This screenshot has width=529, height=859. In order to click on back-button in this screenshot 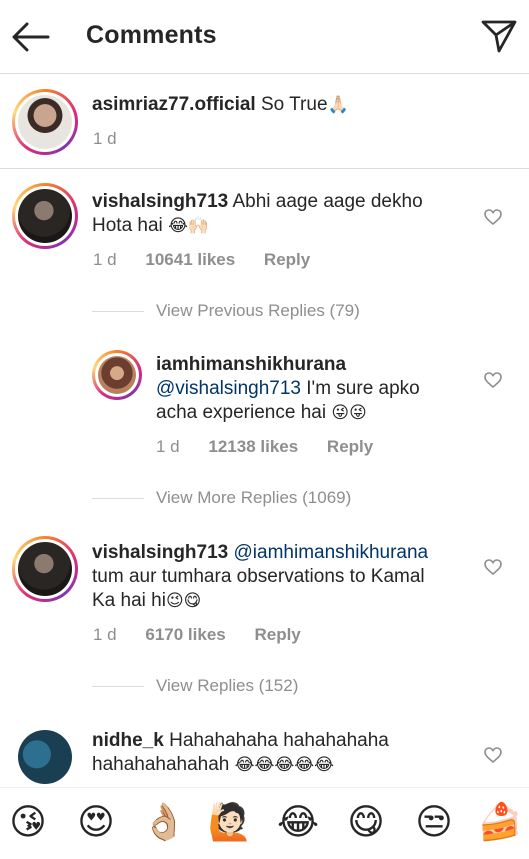, I will do `click(31, 37)`.